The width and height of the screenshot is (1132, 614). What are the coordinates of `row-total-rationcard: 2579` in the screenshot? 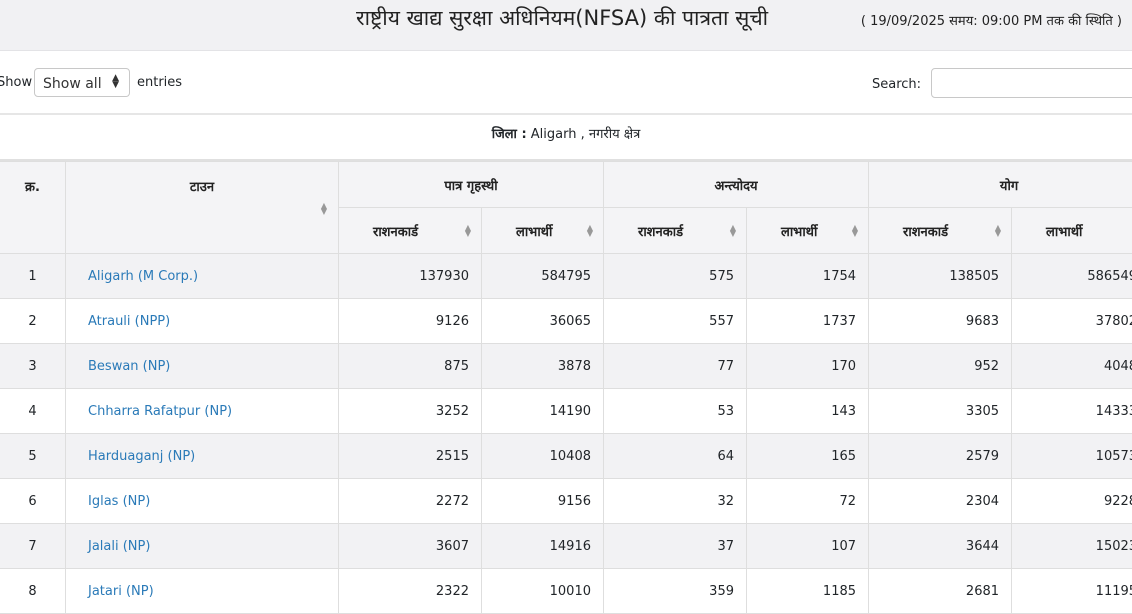 It's located at (940, 456).